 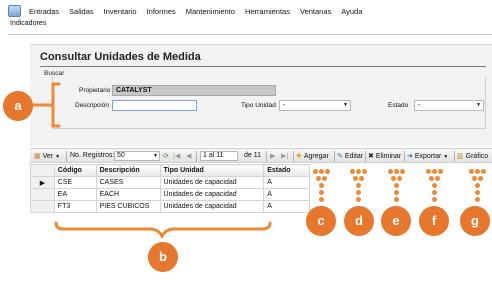 I want to click on callout-e: e, so click(x=396, y=221).